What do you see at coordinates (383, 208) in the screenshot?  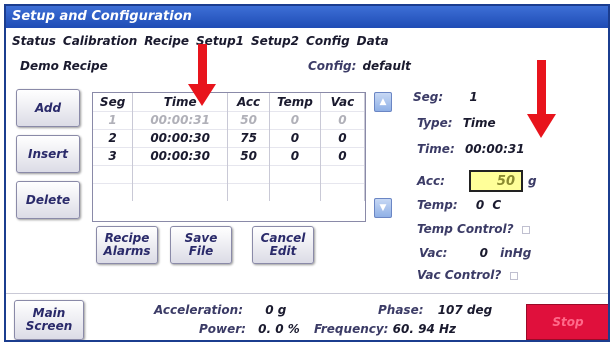 I see `down-arrow-icon: ▼` at bounding box center [383, 208].